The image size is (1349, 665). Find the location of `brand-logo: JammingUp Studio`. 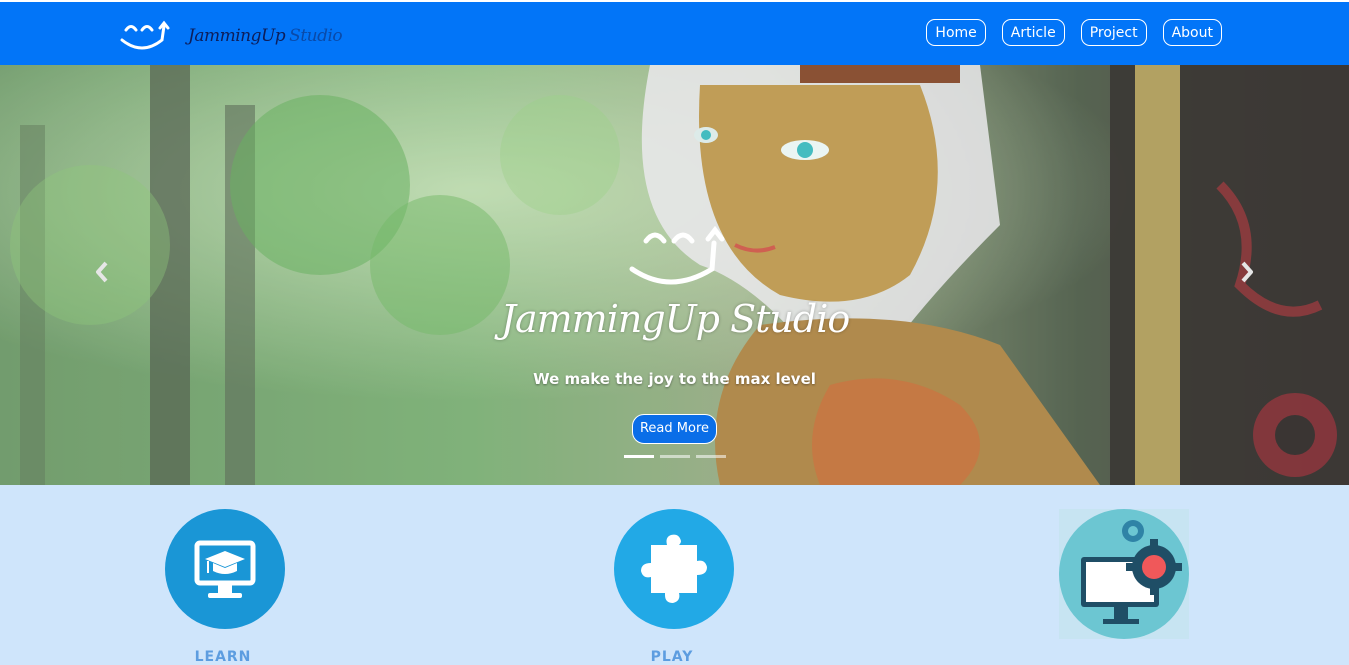

brand-logo: JammingUp Studio is located at coordinates (243, 36).